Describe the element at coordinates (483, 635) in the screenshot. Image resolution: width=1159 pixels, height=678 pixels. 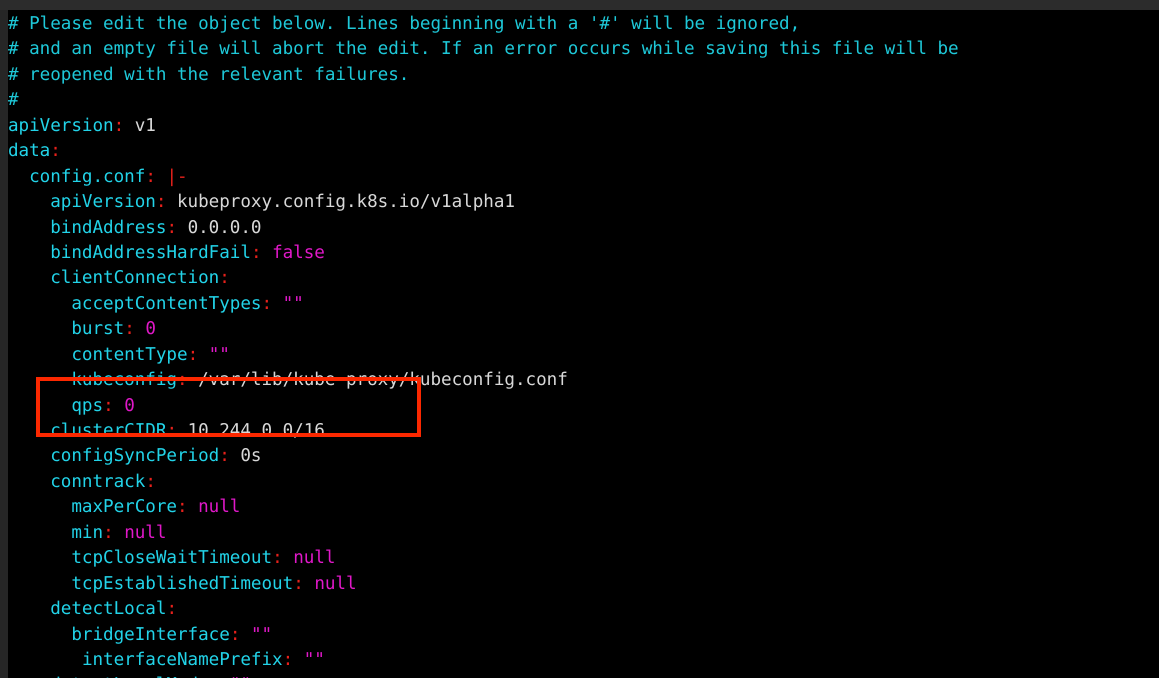
I see `code-line: bridgeInterface: ""` at that location.